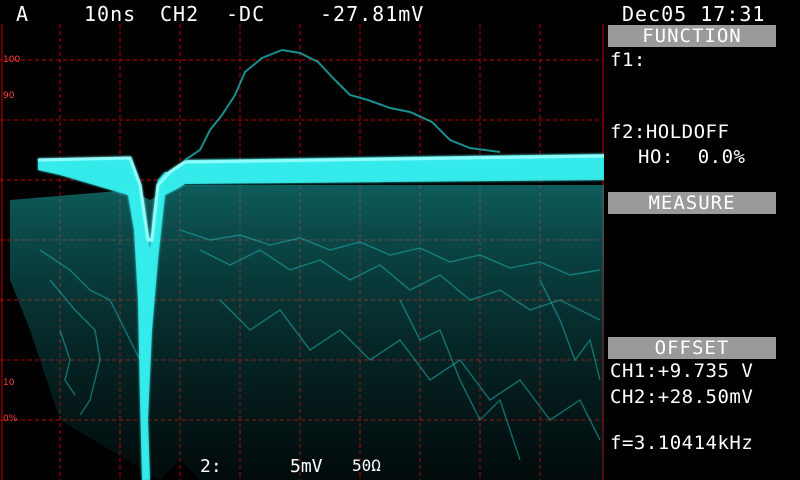 This screenshot has width=800, height=480. What do you see at coordinates (23, 14) in the screenshot?
I see `trigger-mode: A` at bounding box center [23, 14].